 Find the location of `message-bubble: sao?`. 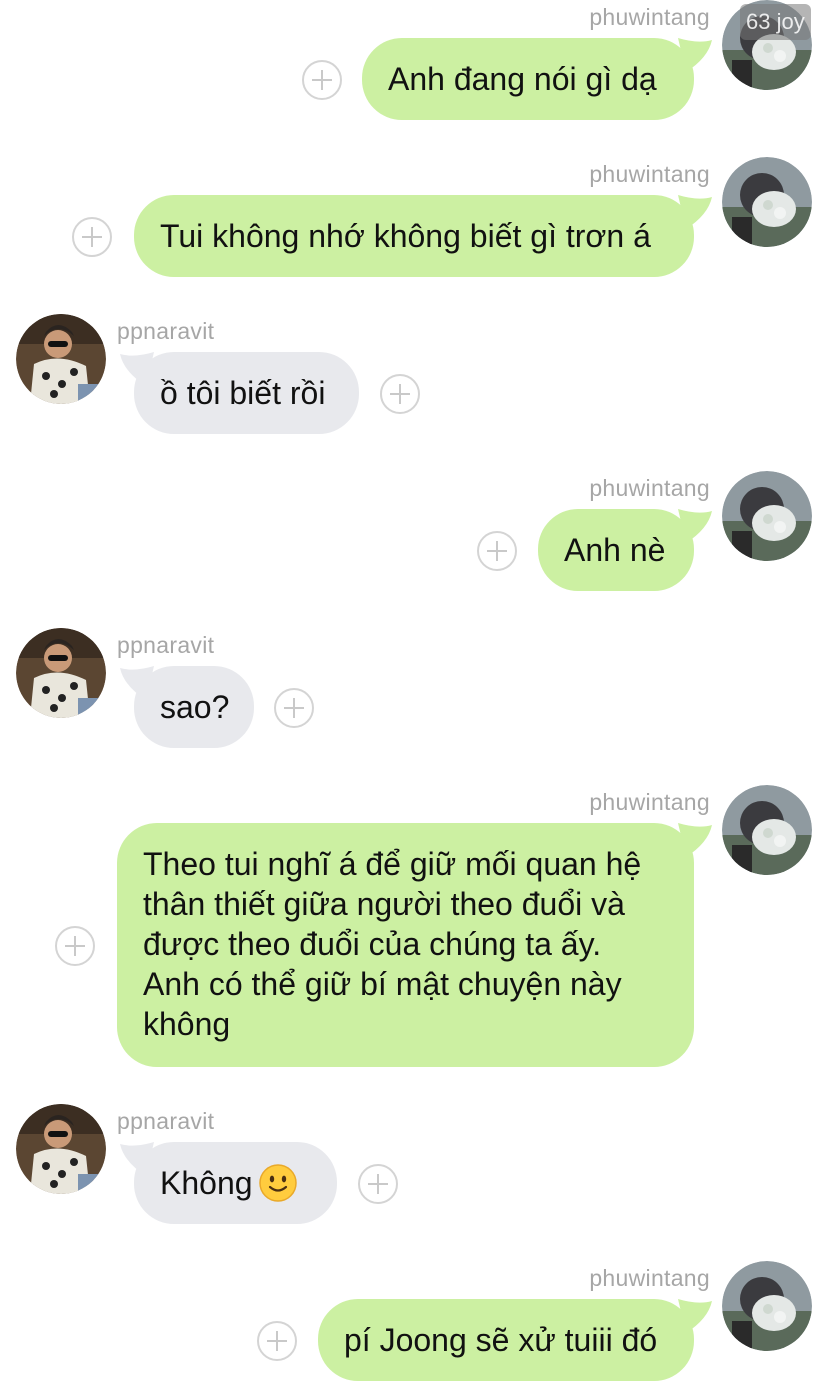

message-bubble: sao? is located at coordinates (194, 707).